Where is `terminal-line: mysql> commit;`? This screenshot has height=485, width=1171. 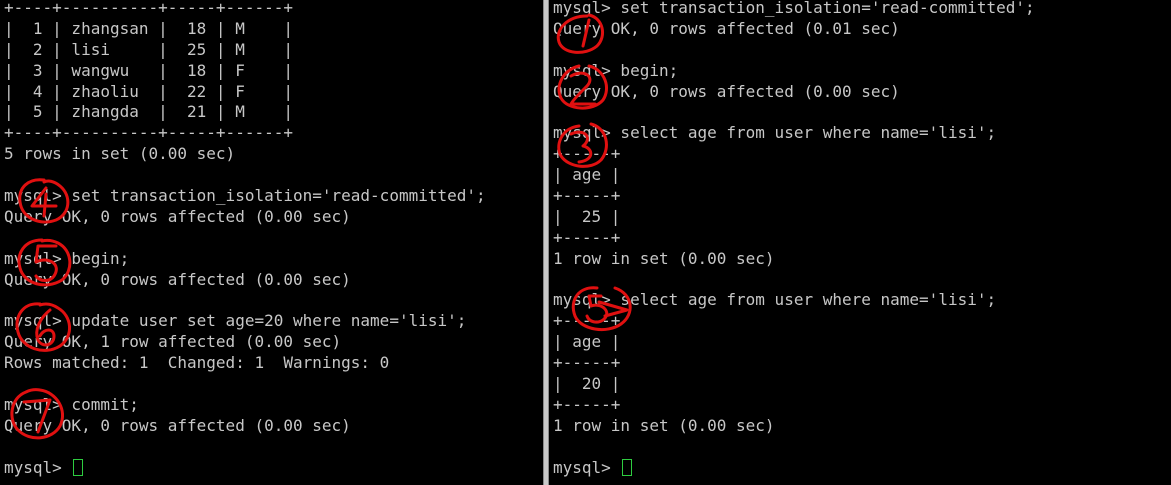
terminal-line: mysql> commit; is located at coordinates (71, 404).